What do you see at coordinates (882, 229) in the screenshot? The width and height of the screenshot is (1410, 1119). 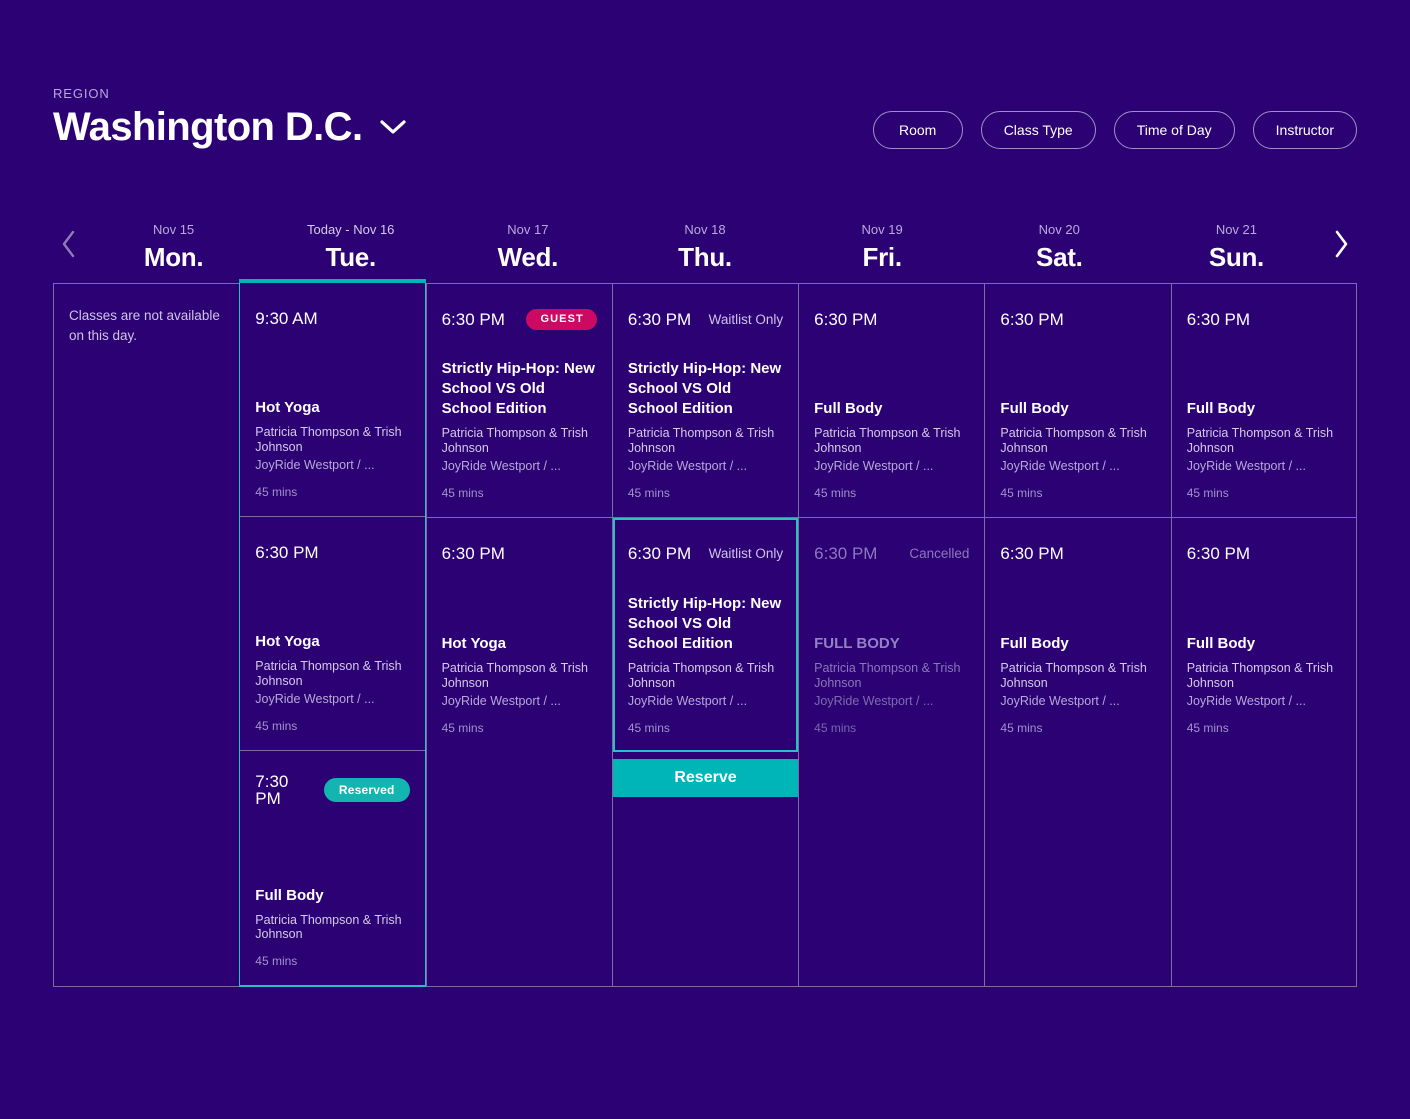 I see `day-date: Nov 19` at bounding box center [882, 229].